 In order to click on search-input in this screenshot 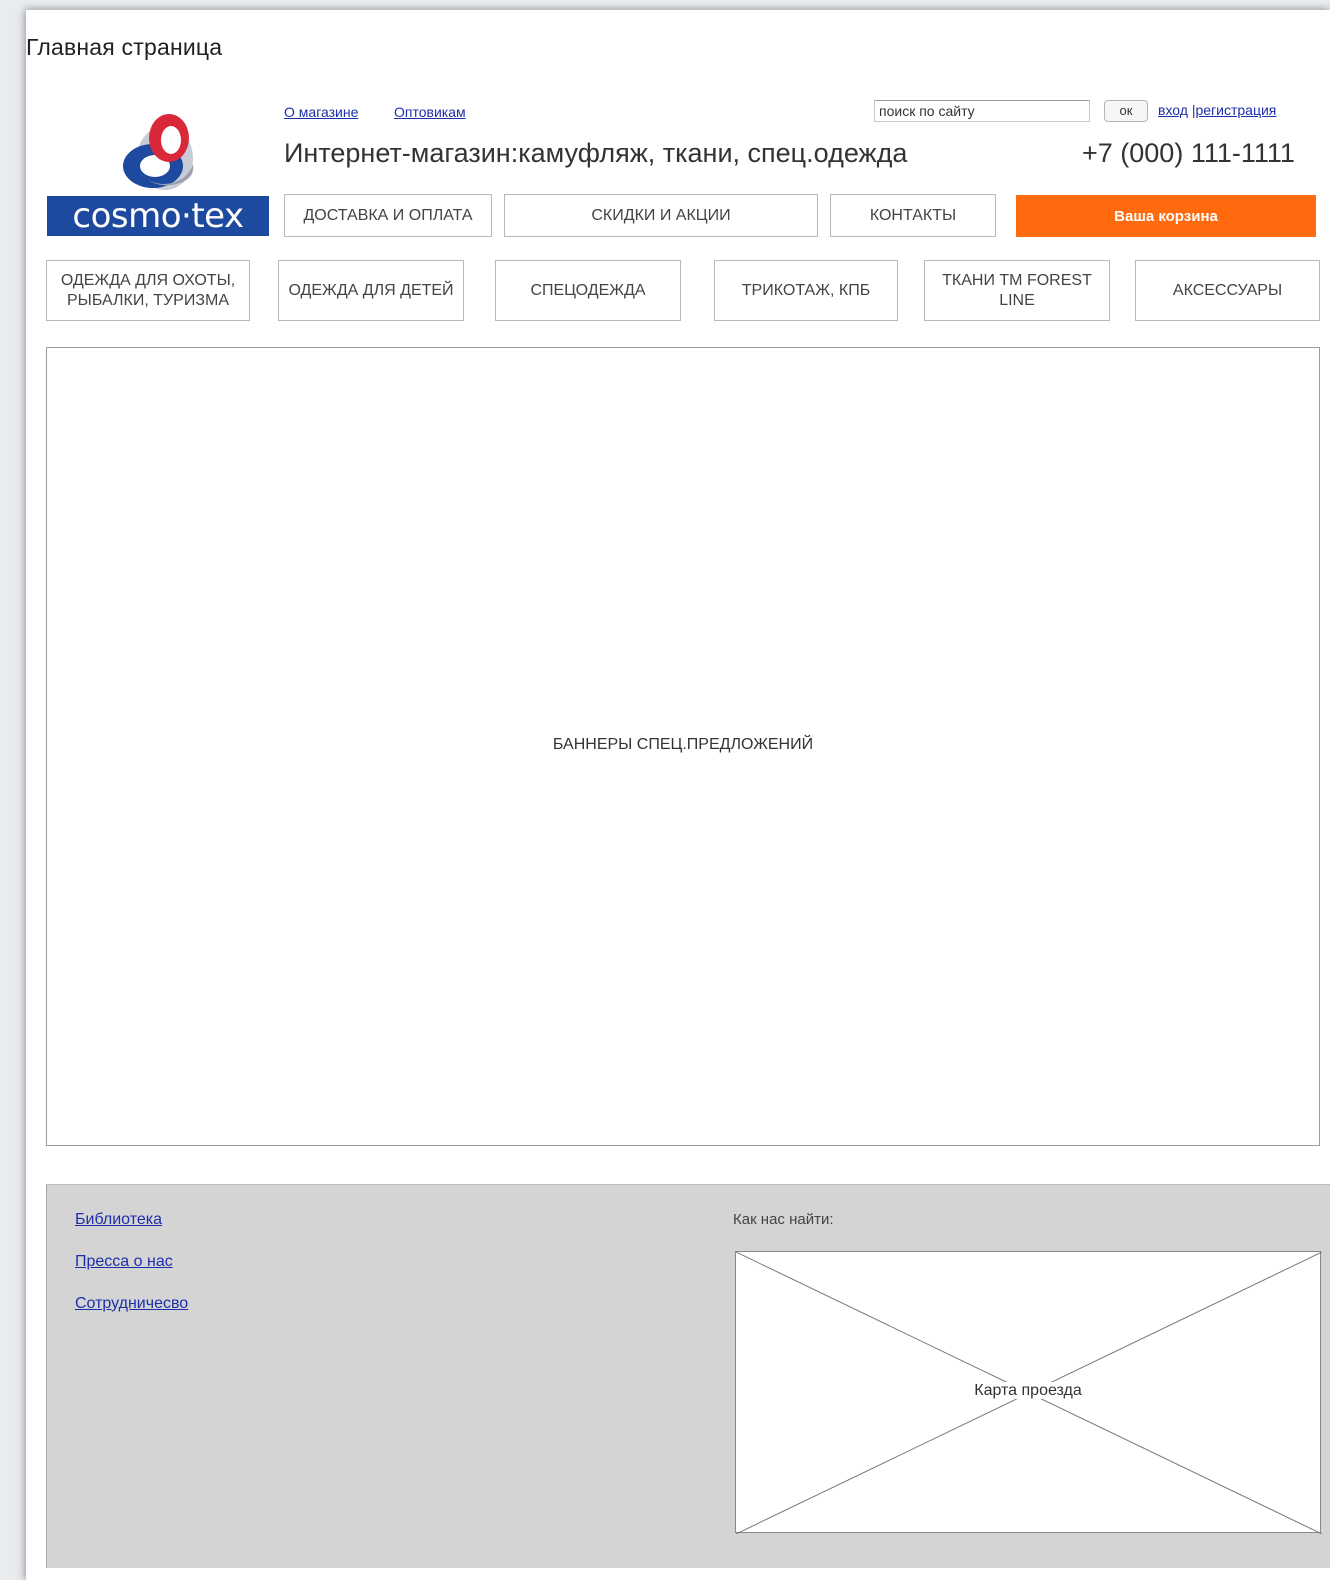, I will do `click(982, 111)`.